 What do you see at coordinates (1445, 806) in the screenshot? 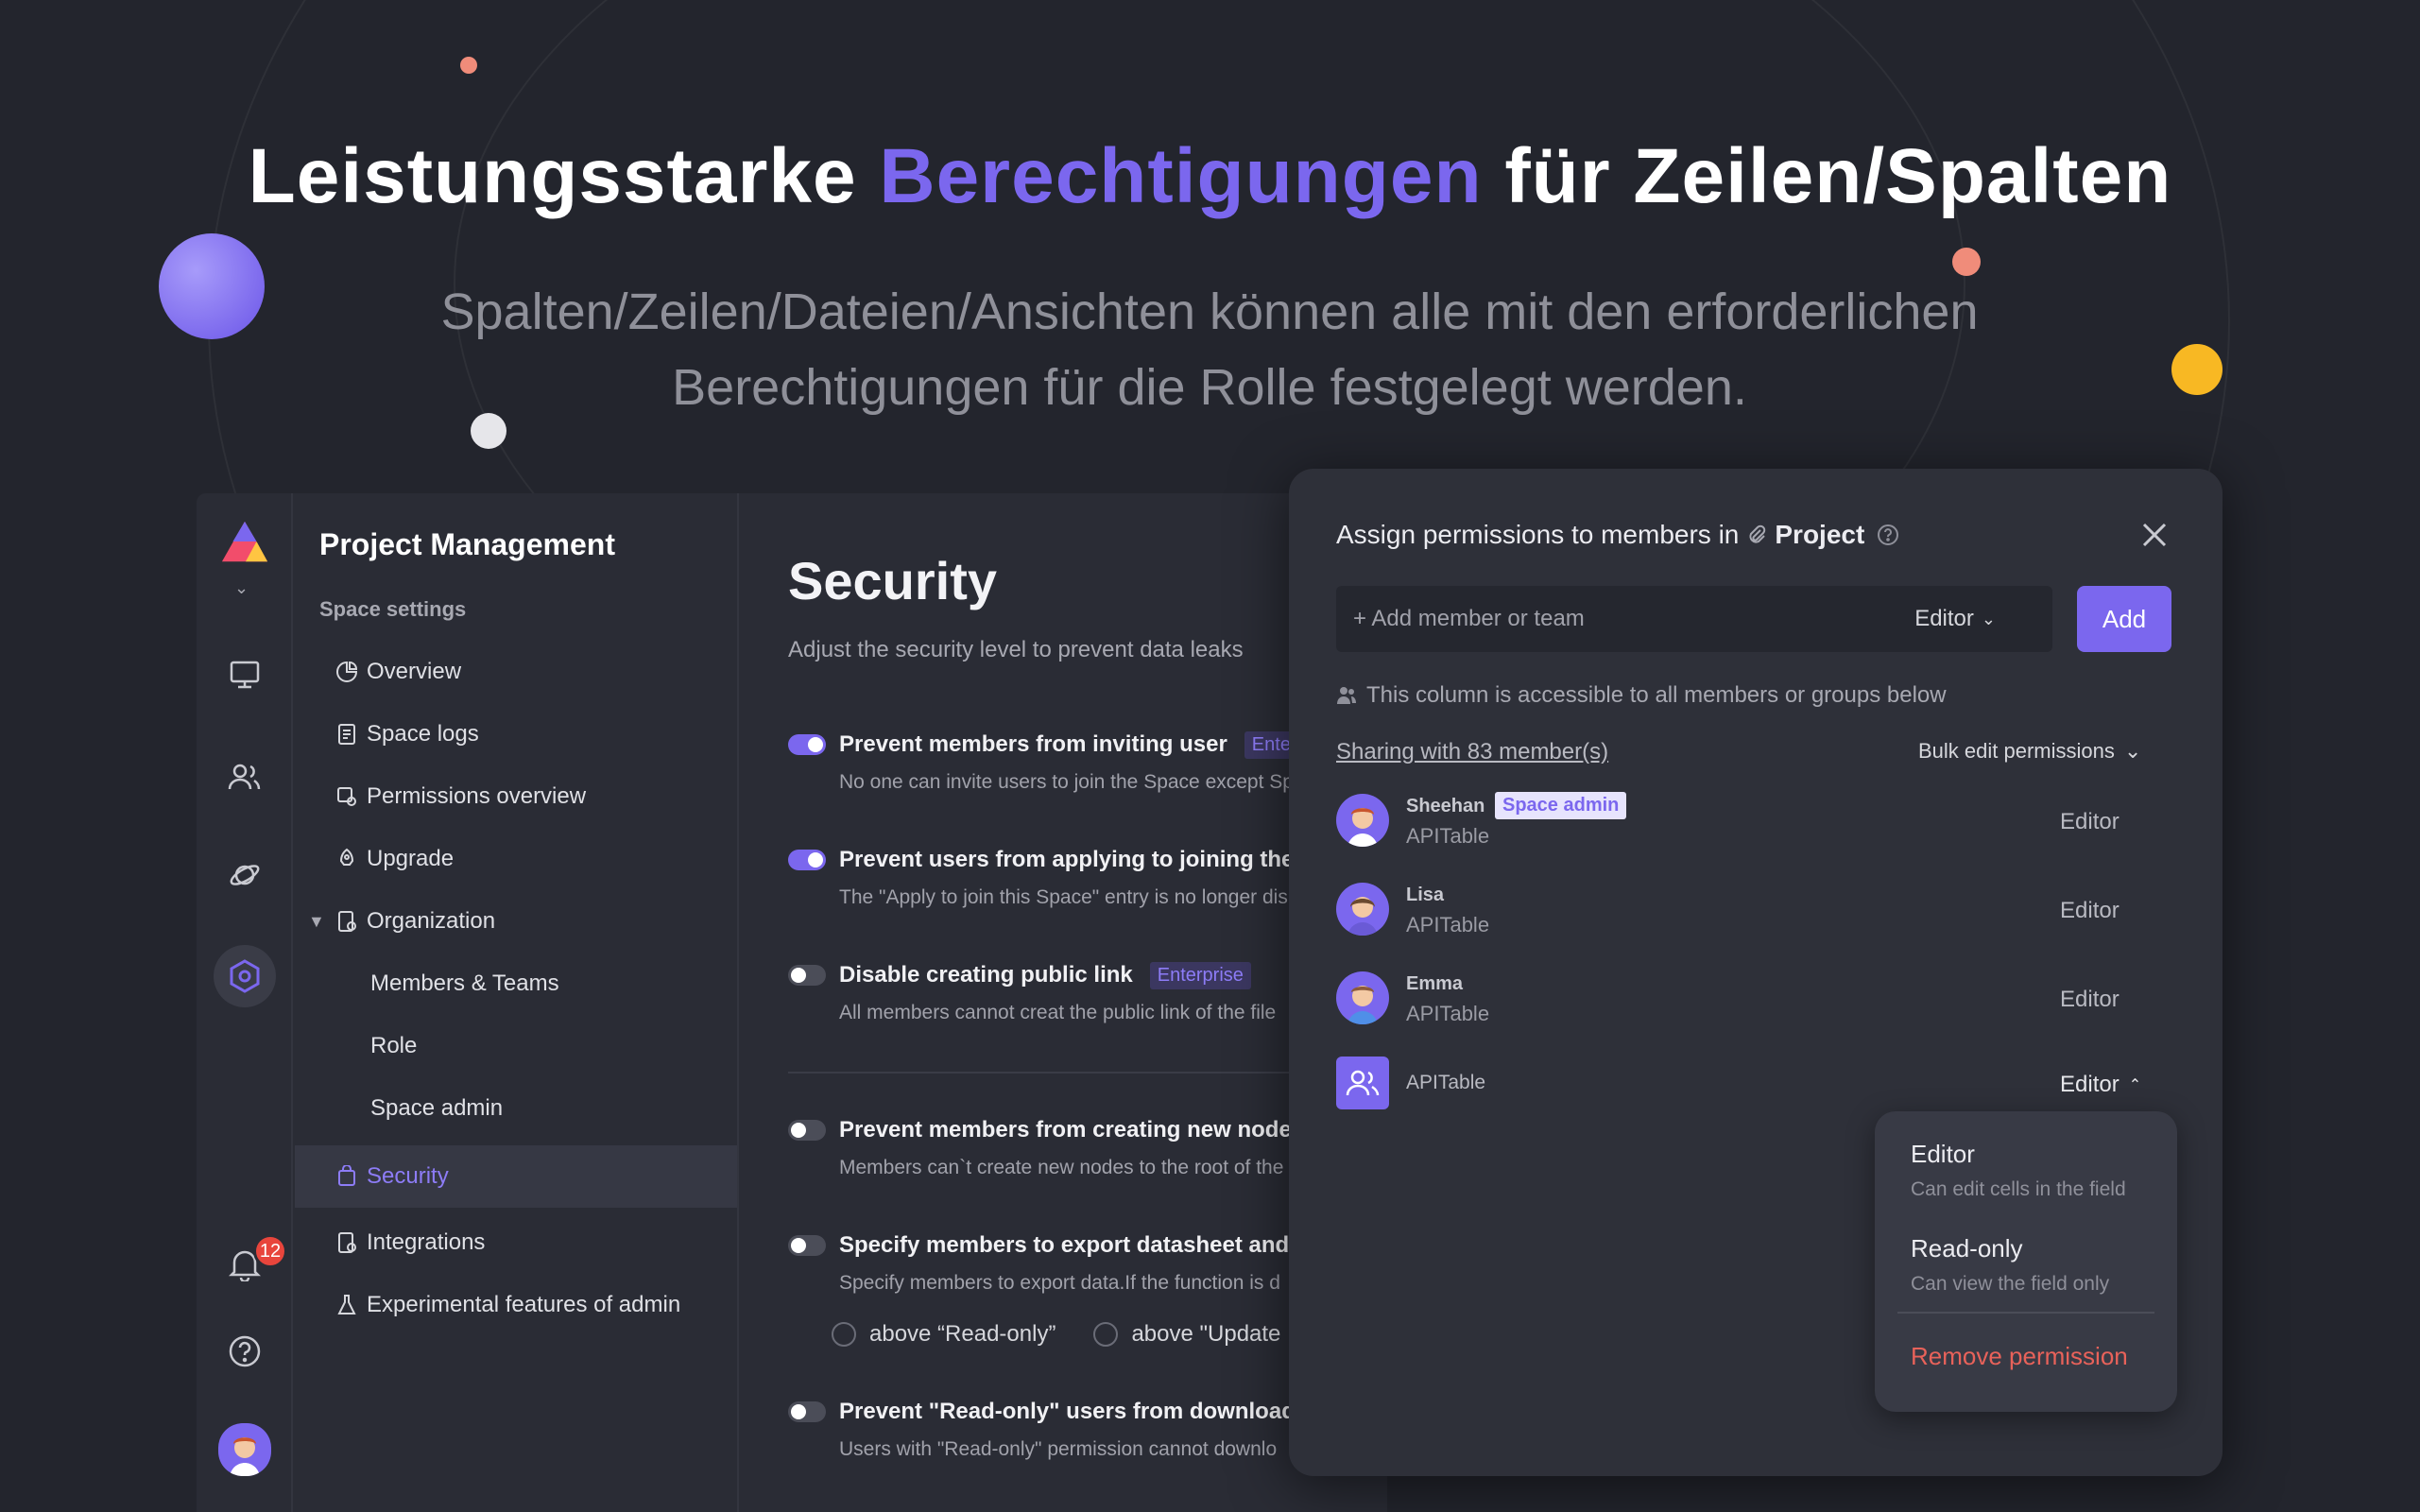
I see `member-name: Sheehan` at bounding box center [1445, 806].